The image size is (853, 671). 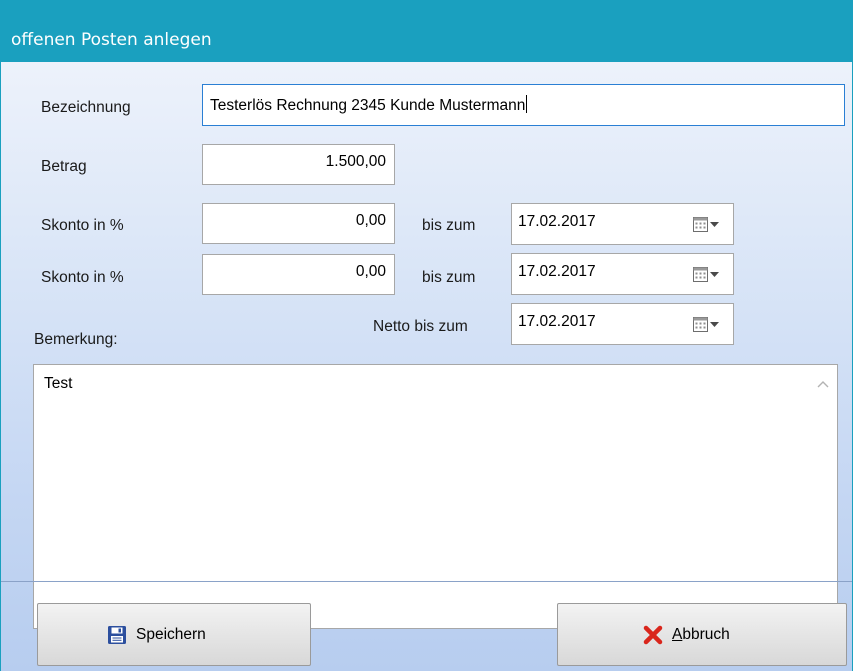 I want to click on bezeichnung-input: Testerlös Rechnung 2345 Kunde Mustermann, so click(x=523, y=105).